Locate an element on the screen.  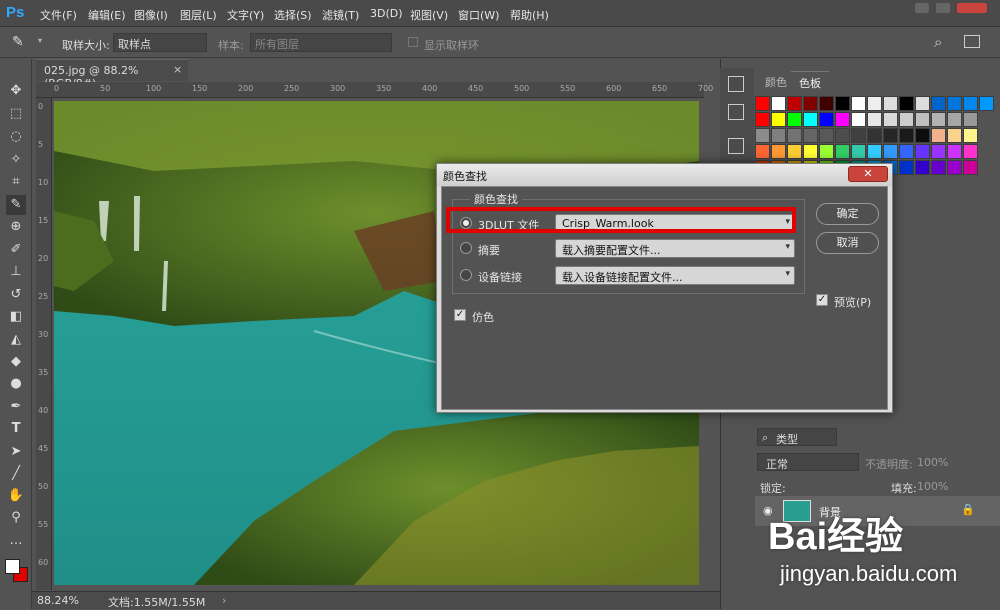
sample-select: 所有图层 is located at coordinates (321, 42).